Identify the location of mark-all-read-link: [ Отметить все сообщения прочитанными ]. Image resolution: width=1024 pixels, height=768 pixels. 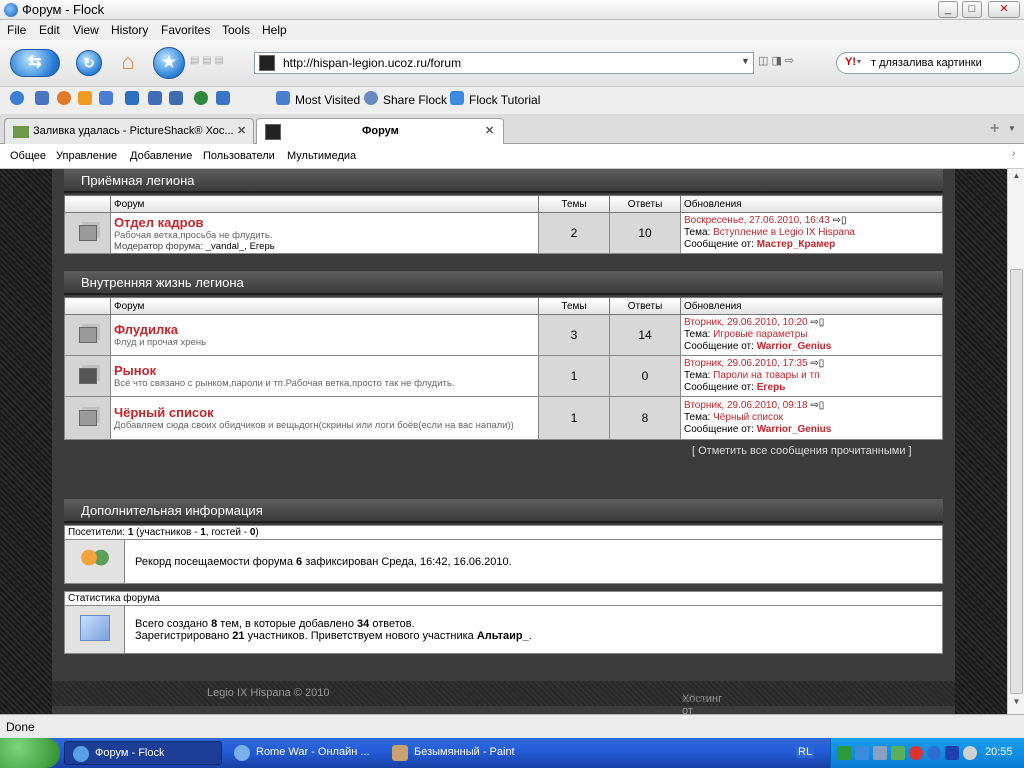
(802, 451).